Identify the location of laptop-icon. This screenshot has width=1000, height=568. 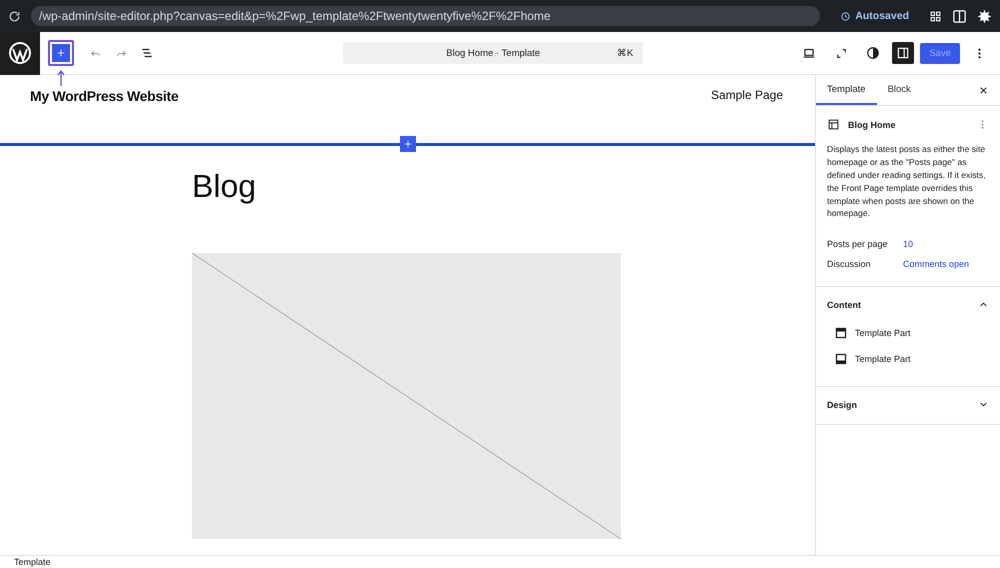
(809, 53).